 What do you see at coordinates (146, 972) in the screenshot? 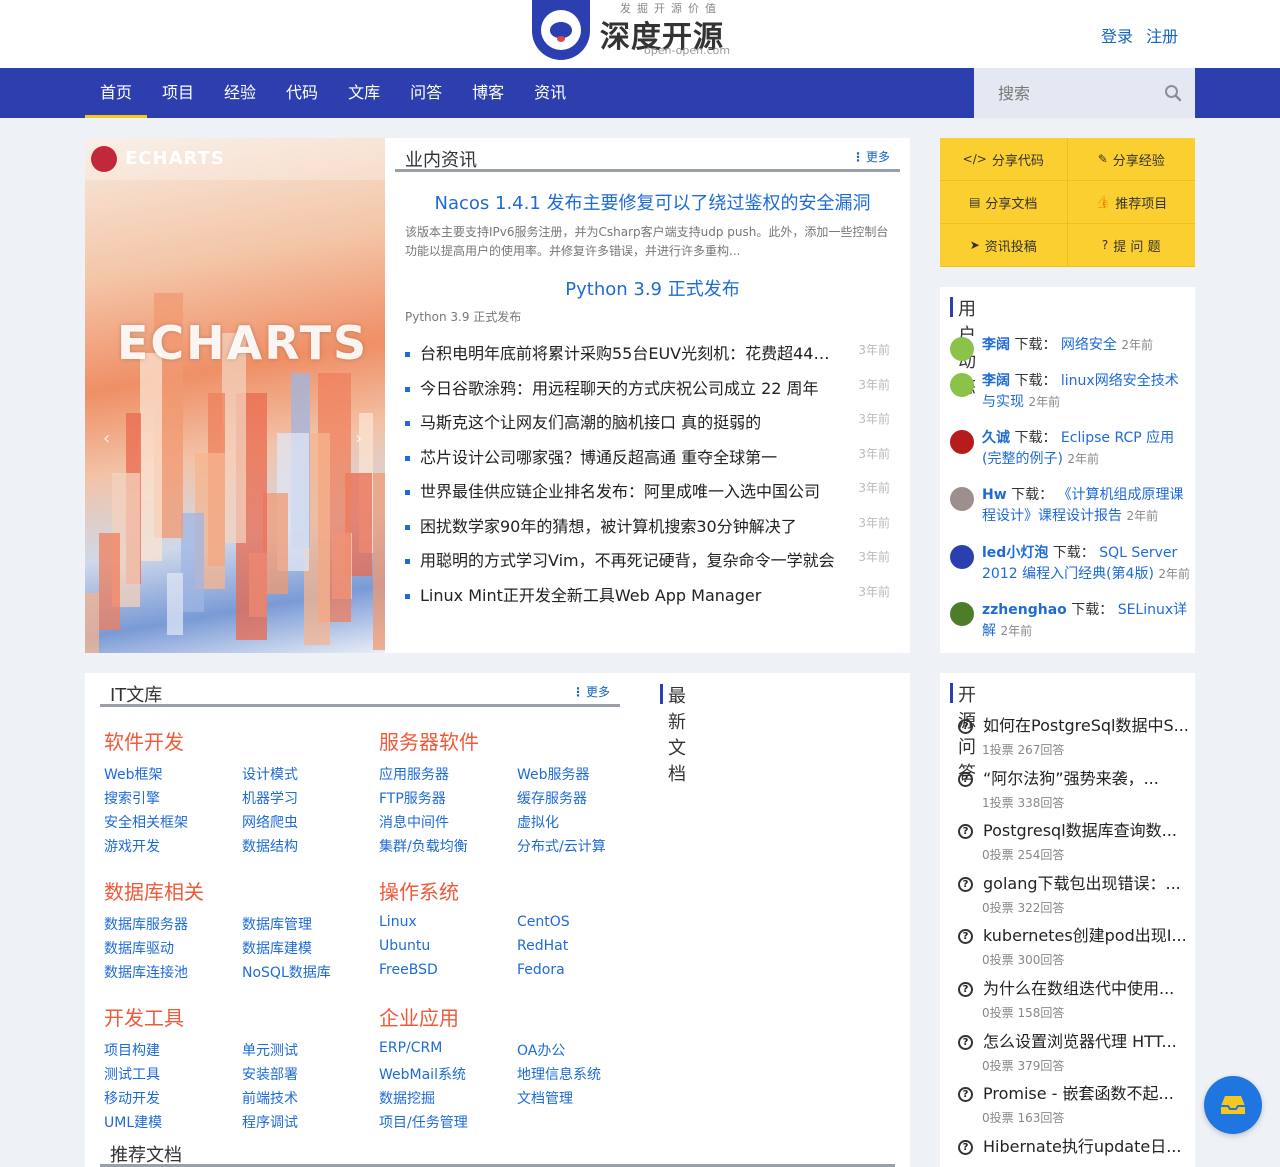
I see `library-category-link: 数据库连接池` at bounding box center [146, 972].